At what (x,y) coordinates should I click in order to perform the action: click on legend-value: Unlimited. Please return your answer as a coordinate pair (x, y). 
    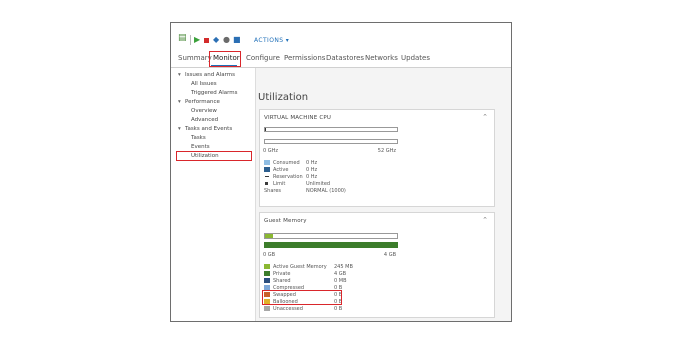
    Looking at the image, I should click on (318, 184).